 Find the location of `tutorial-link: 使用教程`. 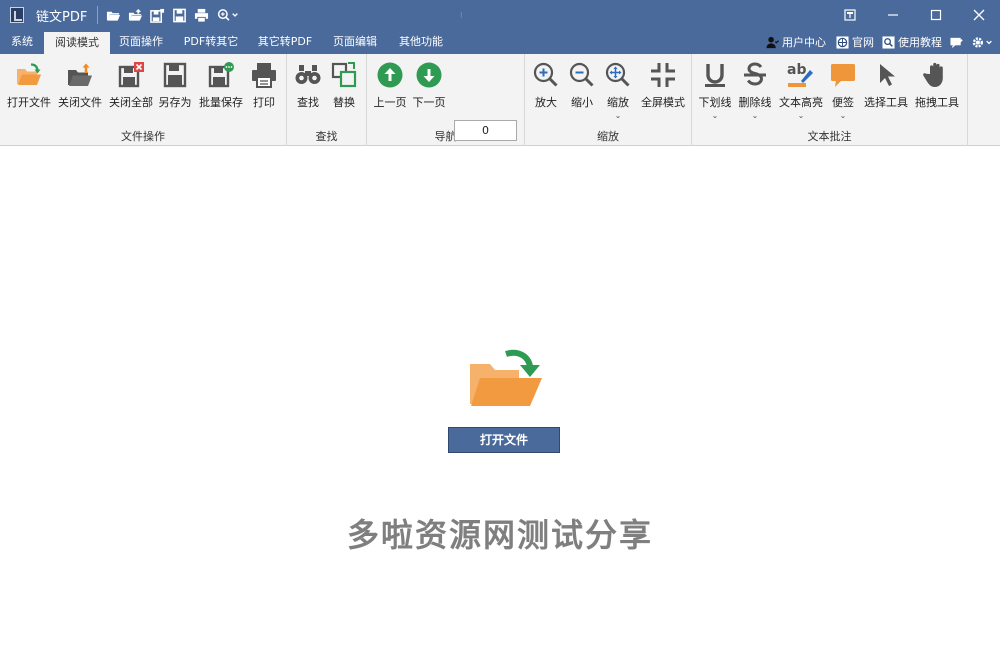

tutorial-link: 使用教程 is located at coordinates (912, 42).